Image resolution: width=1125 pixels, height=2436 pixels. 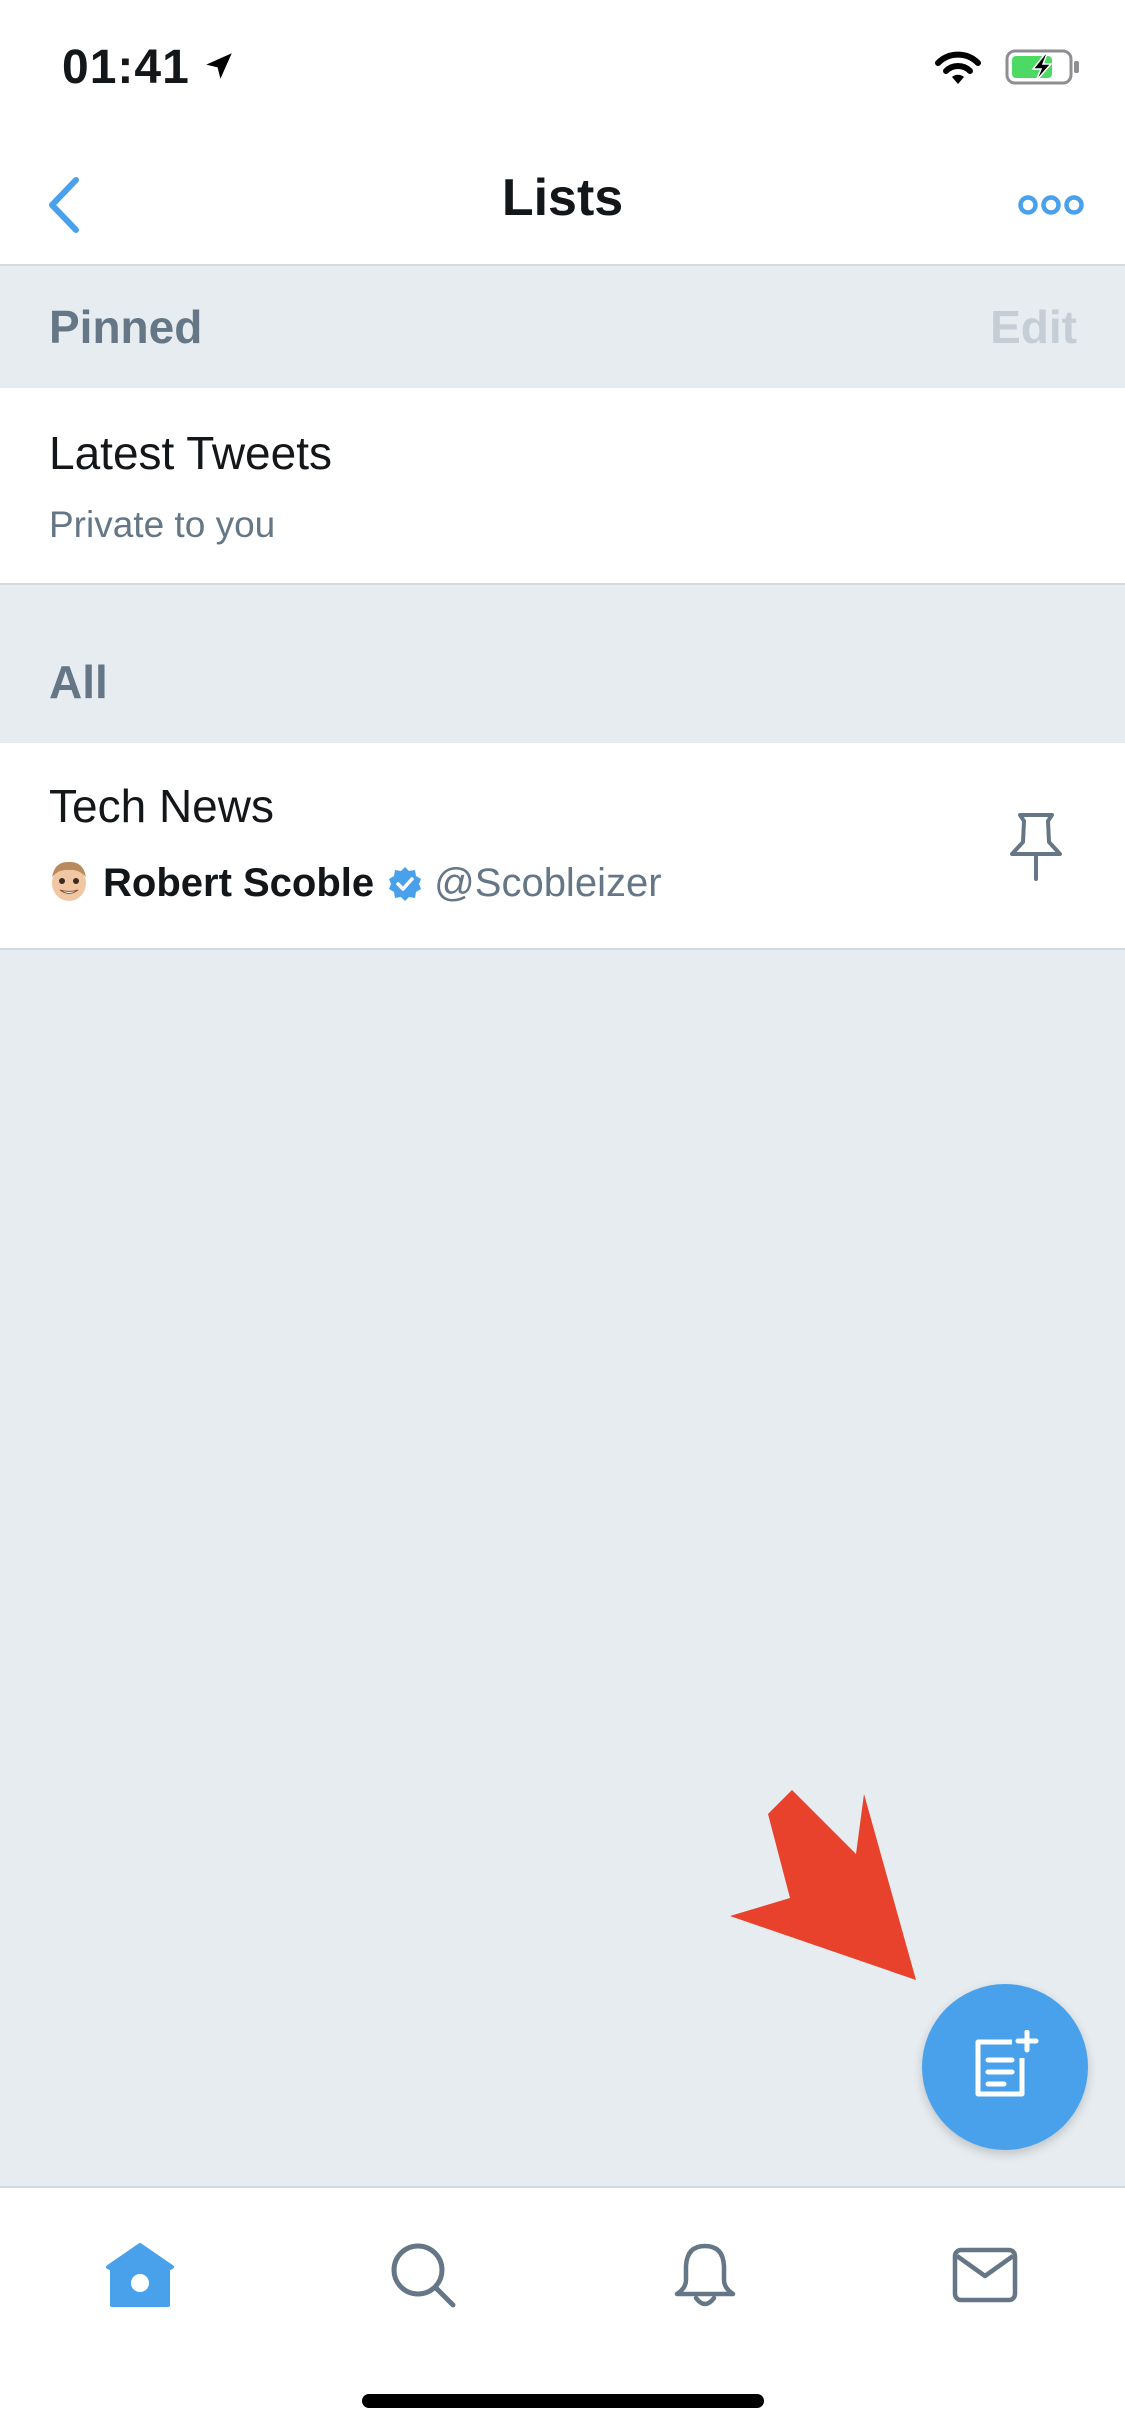 I want to click on status-time: 01:41, so click(x=149, y=67).